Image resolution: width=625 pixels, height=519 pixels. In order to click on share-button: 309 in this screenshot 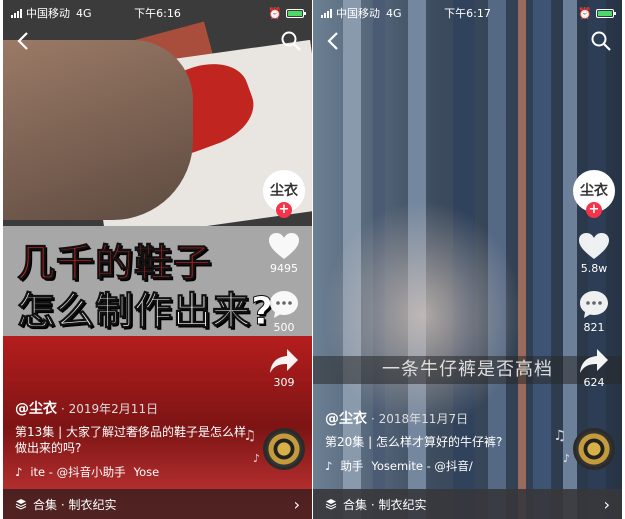, I will do `click(284, 368)`.